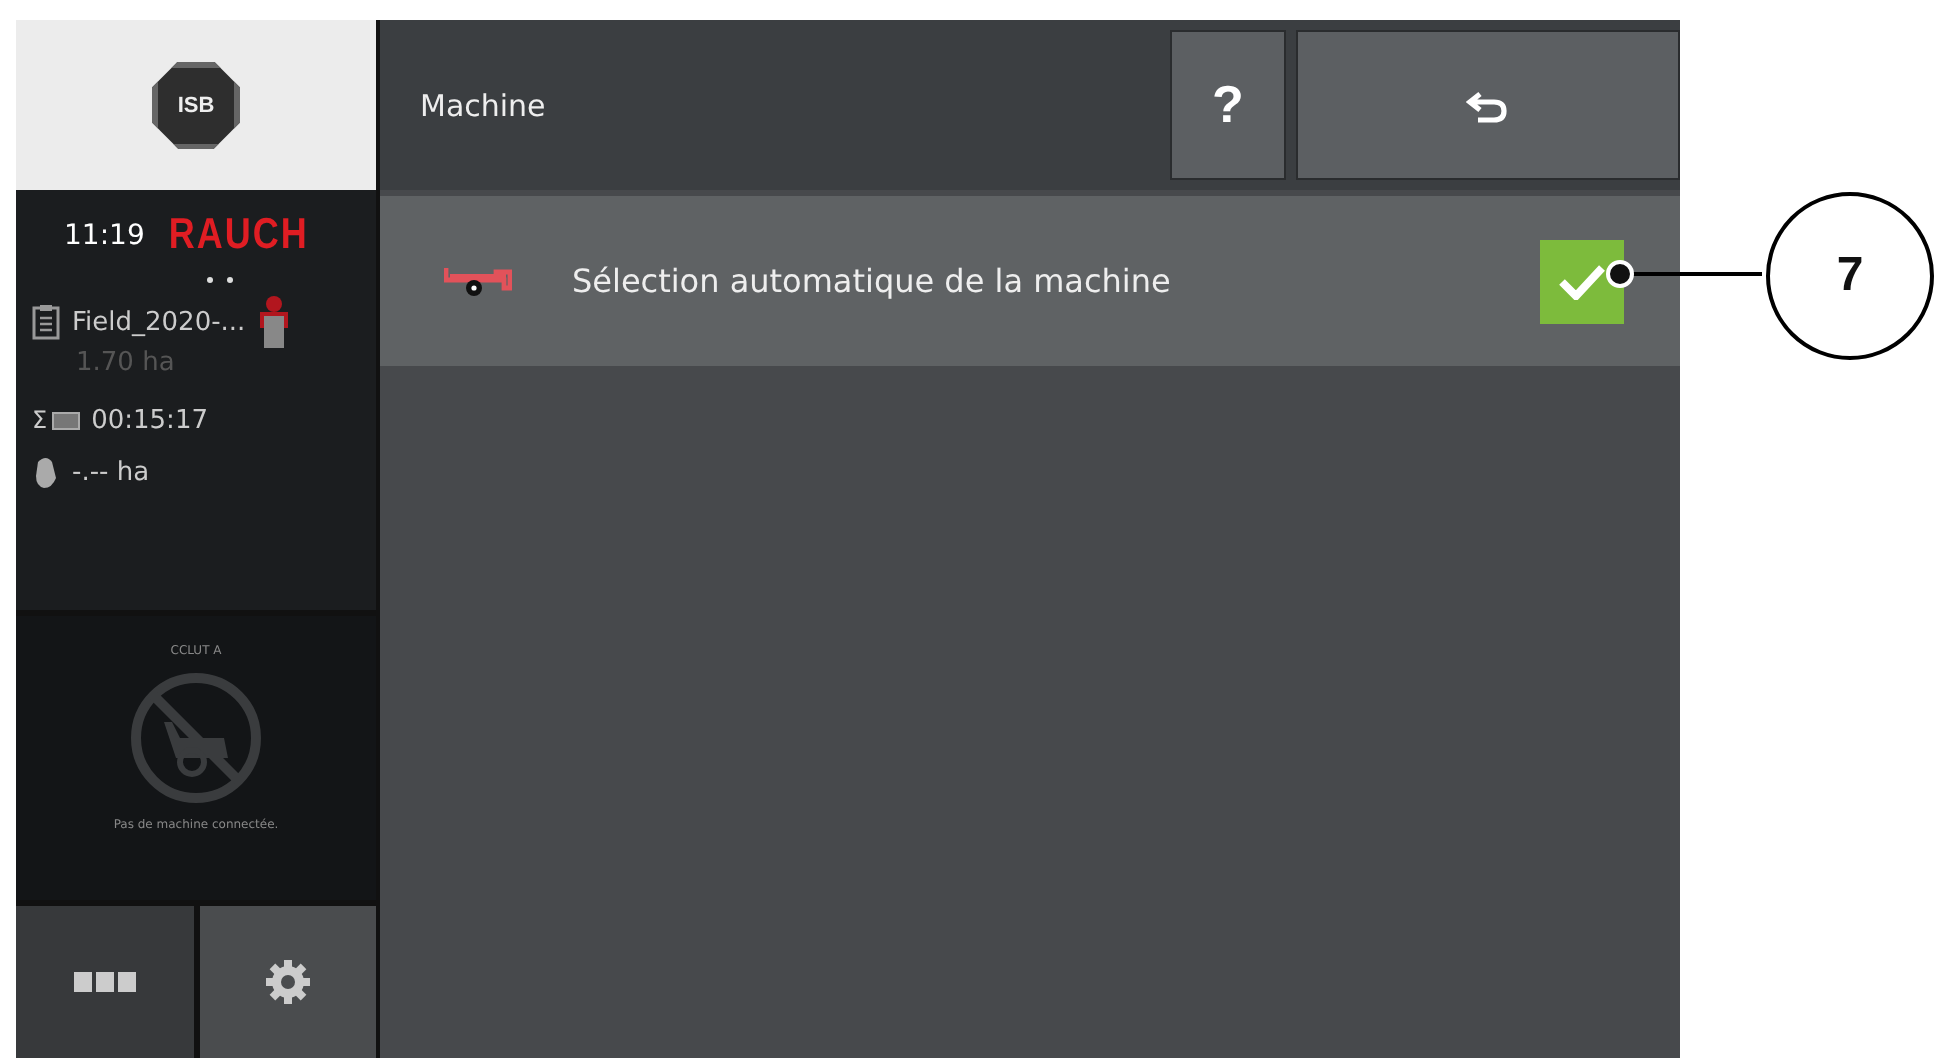  I want to click on hand-icon, so click(46, 472).